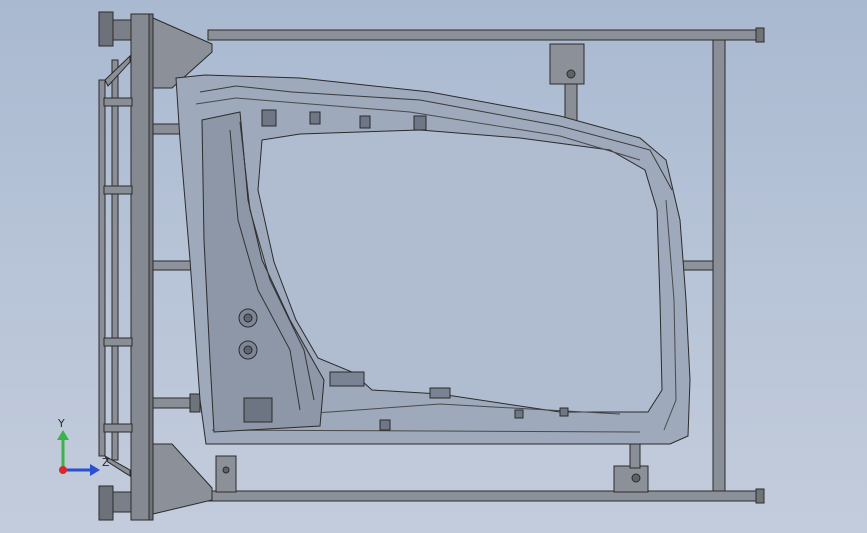 The width and height of the screenshot is (867, 533). What do you see at coordinates (106, 462) in the screenshot?
I see `triad-z-label: Z` at bounding box center [106, 462].